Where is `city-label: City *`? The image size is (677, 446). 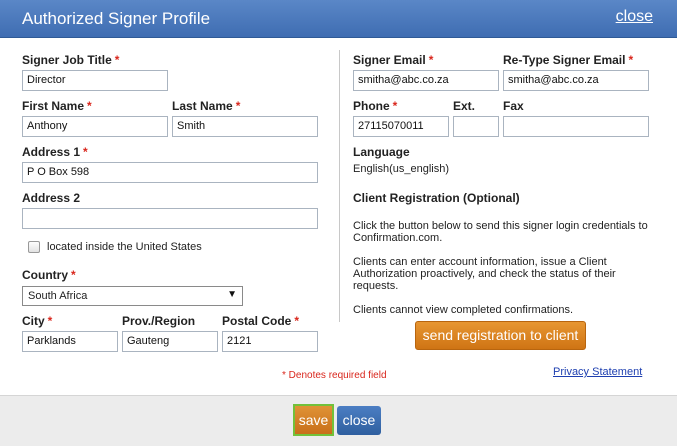 city-label: City * is located at coordinates (37, 321).